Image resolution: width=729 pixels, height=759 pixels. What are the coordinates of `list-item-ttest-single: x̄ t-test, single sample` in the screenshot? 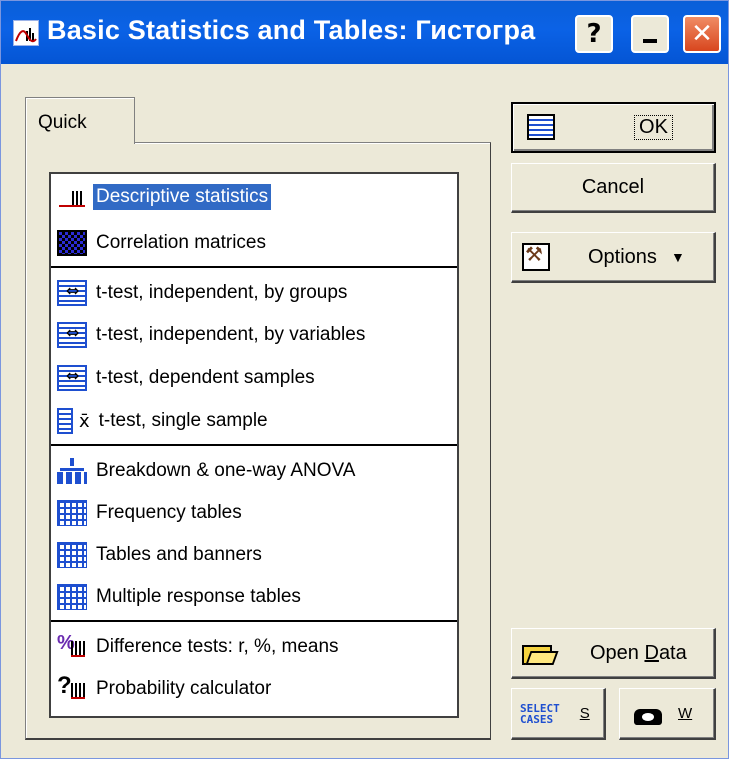 It's located at (254, 421).